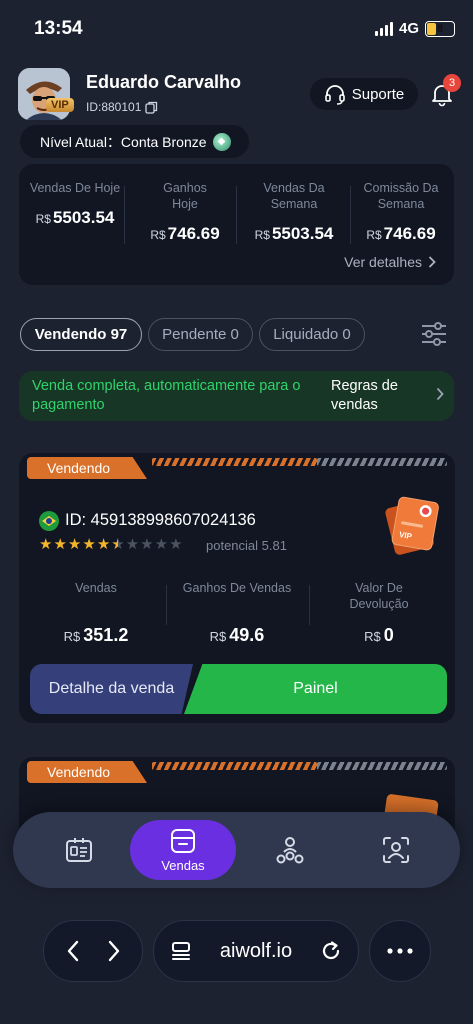  Describe the element at coordinates (294, 196) in the screenshot. I see `stat-label: Vendas Da Semana` at that location.